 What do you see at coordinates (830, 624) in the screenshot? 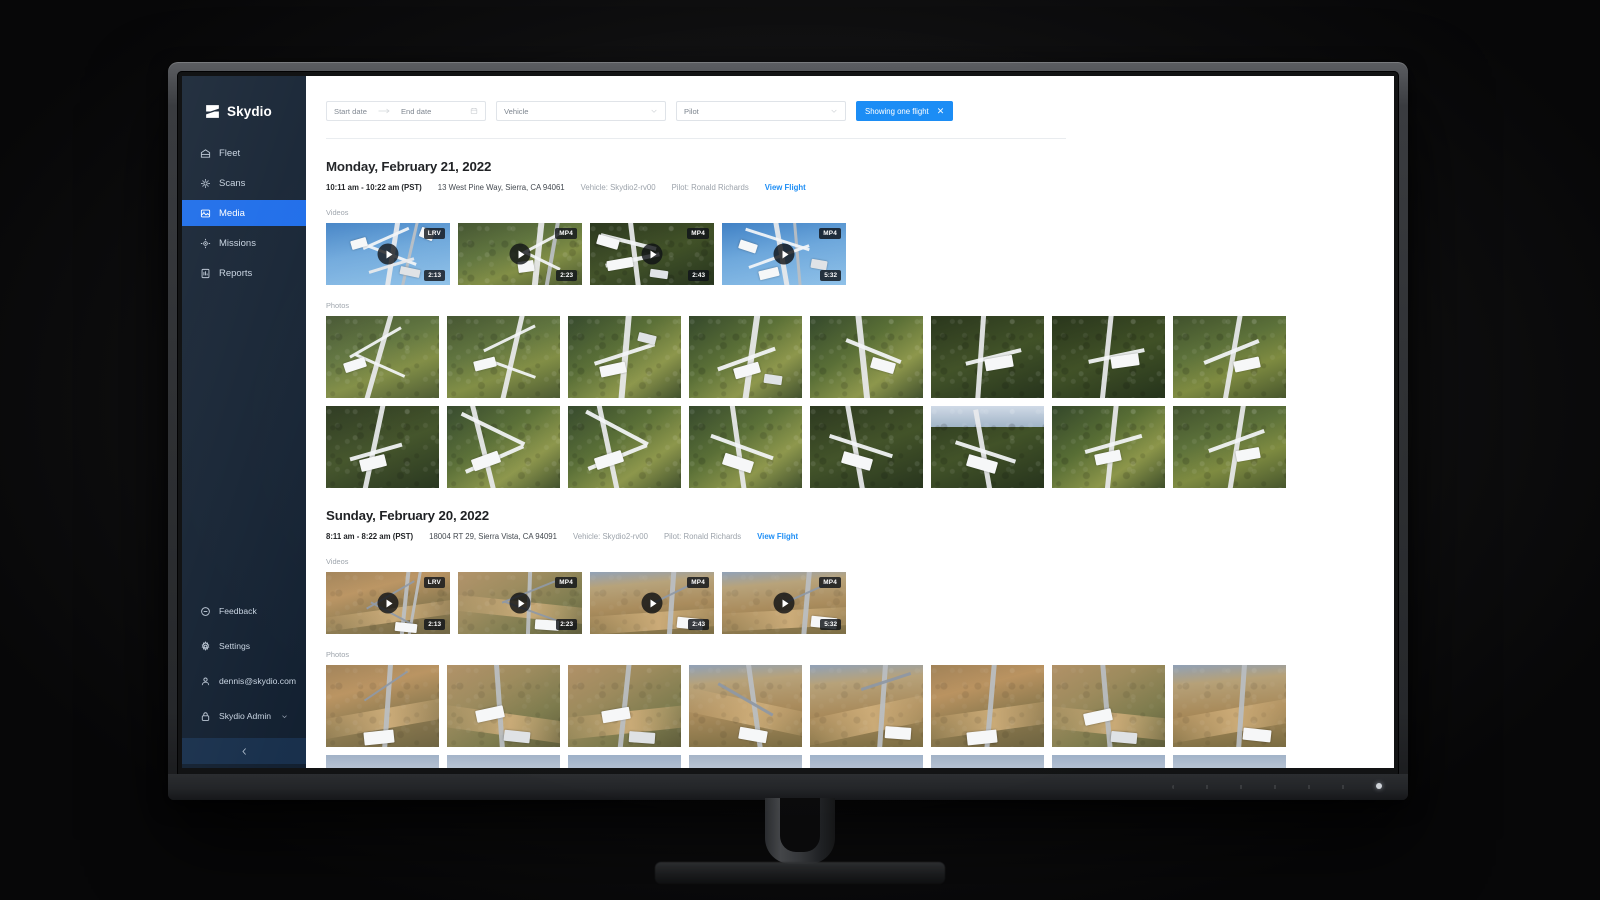
I see `video-duration-badge: 5:32` at bounding box center [830, 624].